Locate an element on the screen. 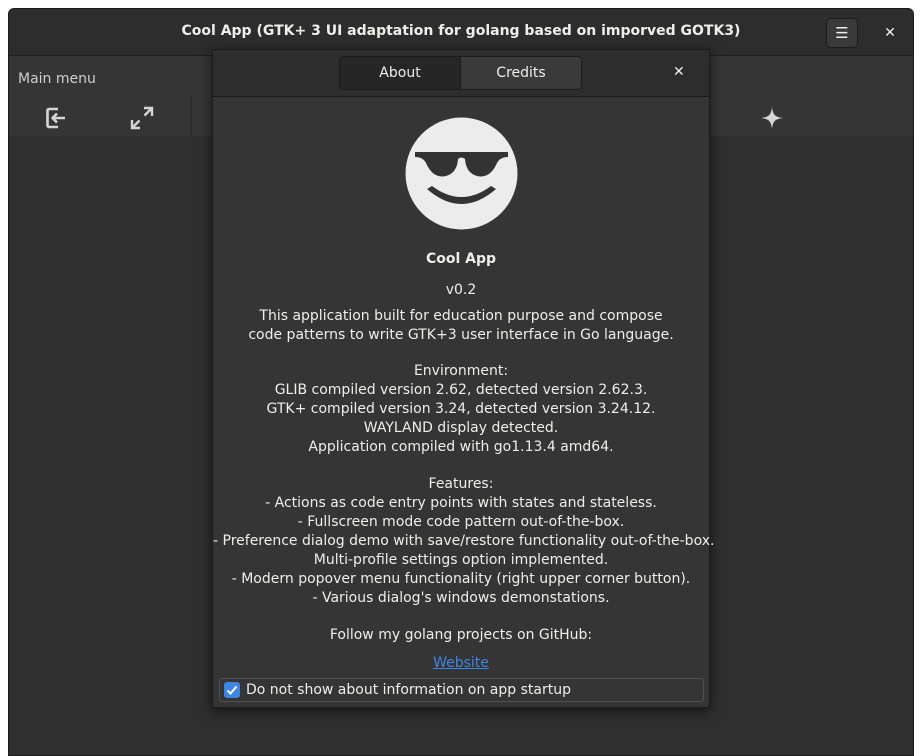  environment-line: WAYLAND display detected. is located at coordinates (461, 428).